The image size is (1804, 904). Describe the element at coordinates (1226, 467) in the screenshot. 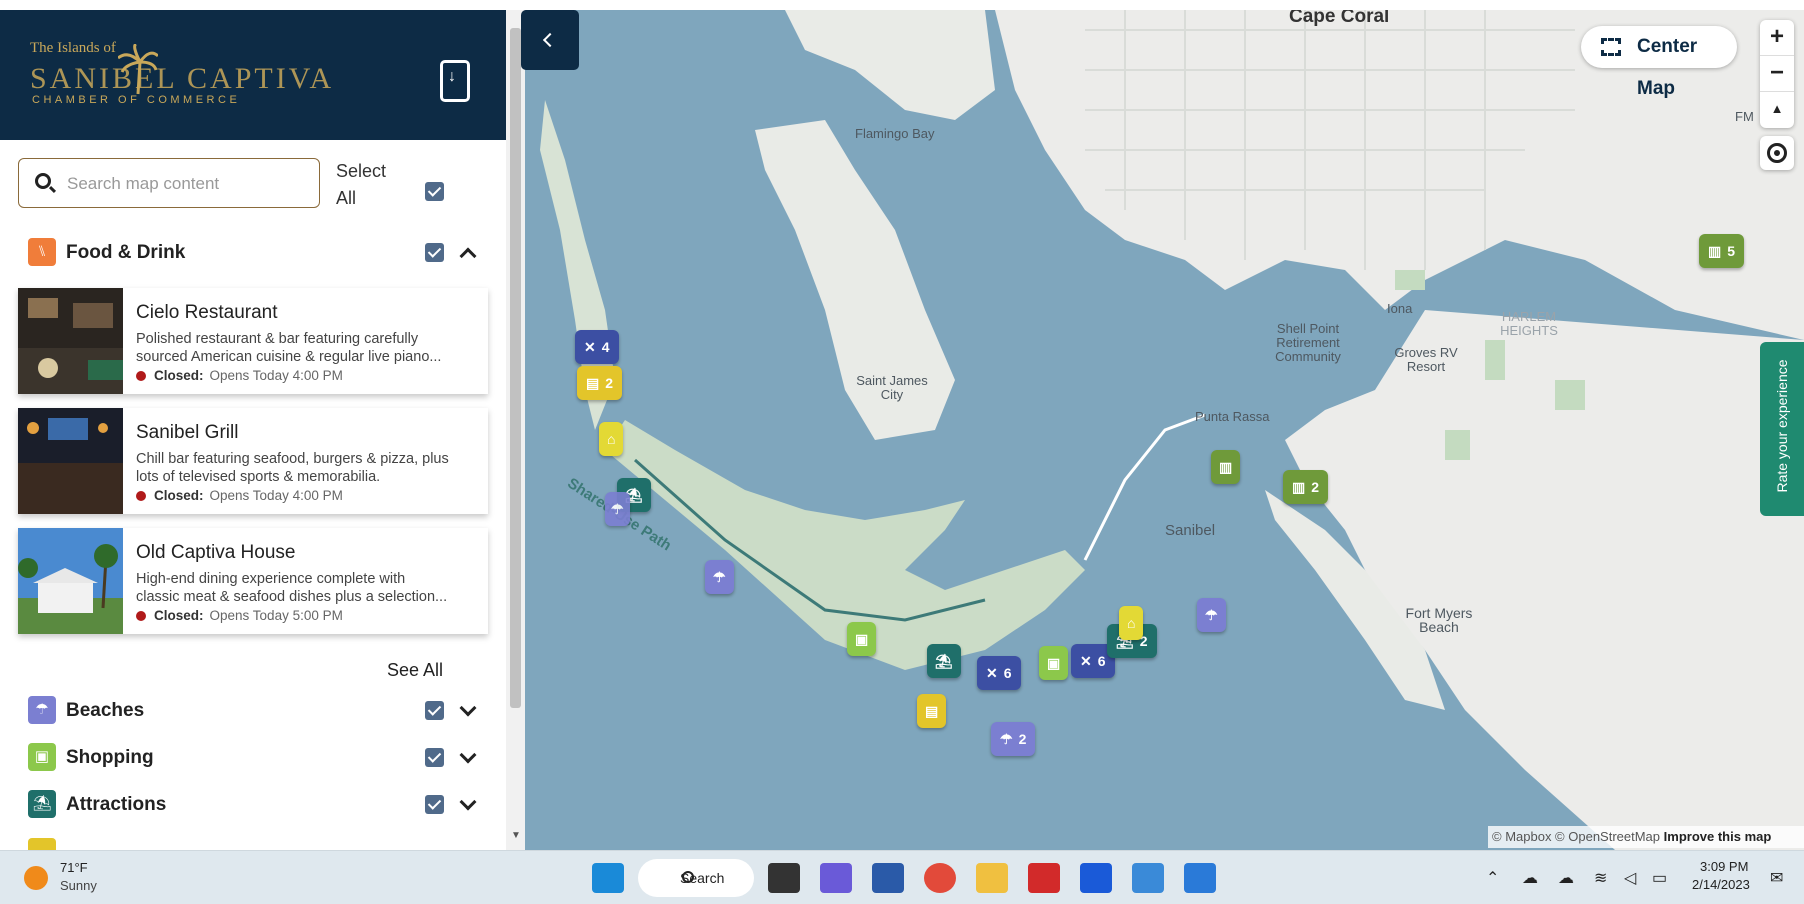

I see `map-marker-building: ▥` at that location.